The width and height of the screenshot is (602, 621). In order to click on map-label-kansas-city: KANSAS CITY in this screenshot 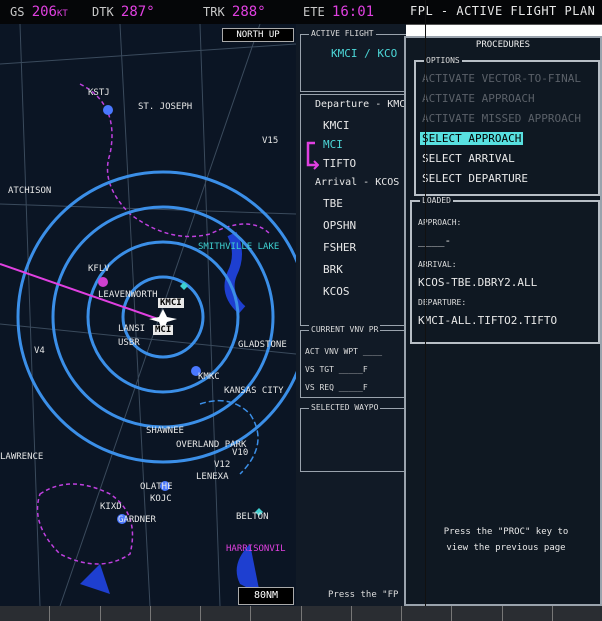, I will do `click(254, 391)`.